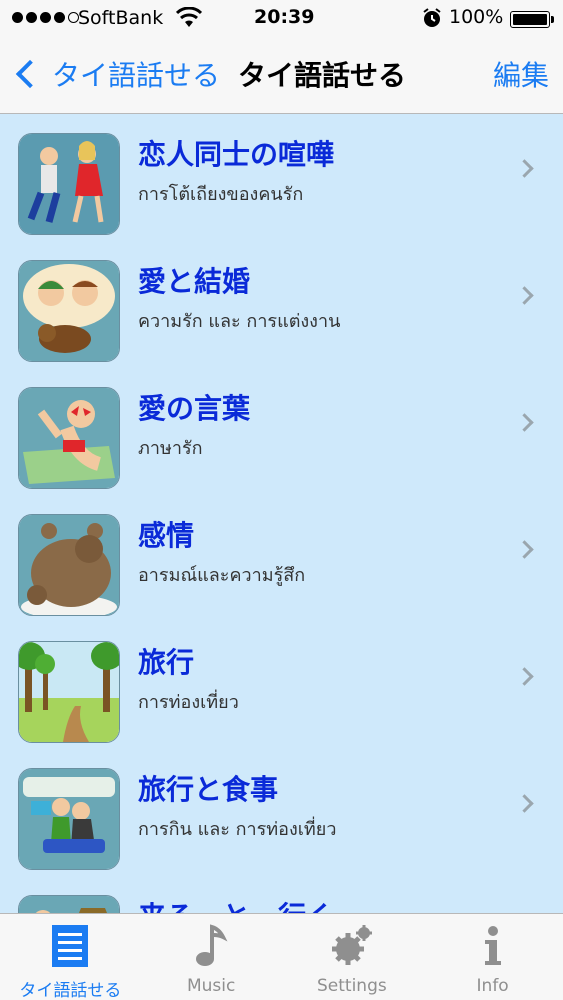  Describe the element at coordinates (281, 559) in the screenshot. I see `list-item: 感情 อารมณ์และความรู้สึก` at that location.